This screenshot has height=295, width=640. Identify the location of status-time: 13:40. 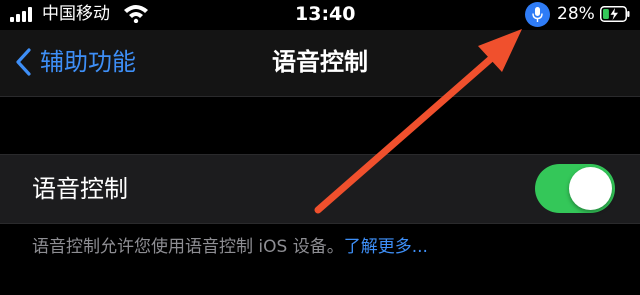
(325, 14).